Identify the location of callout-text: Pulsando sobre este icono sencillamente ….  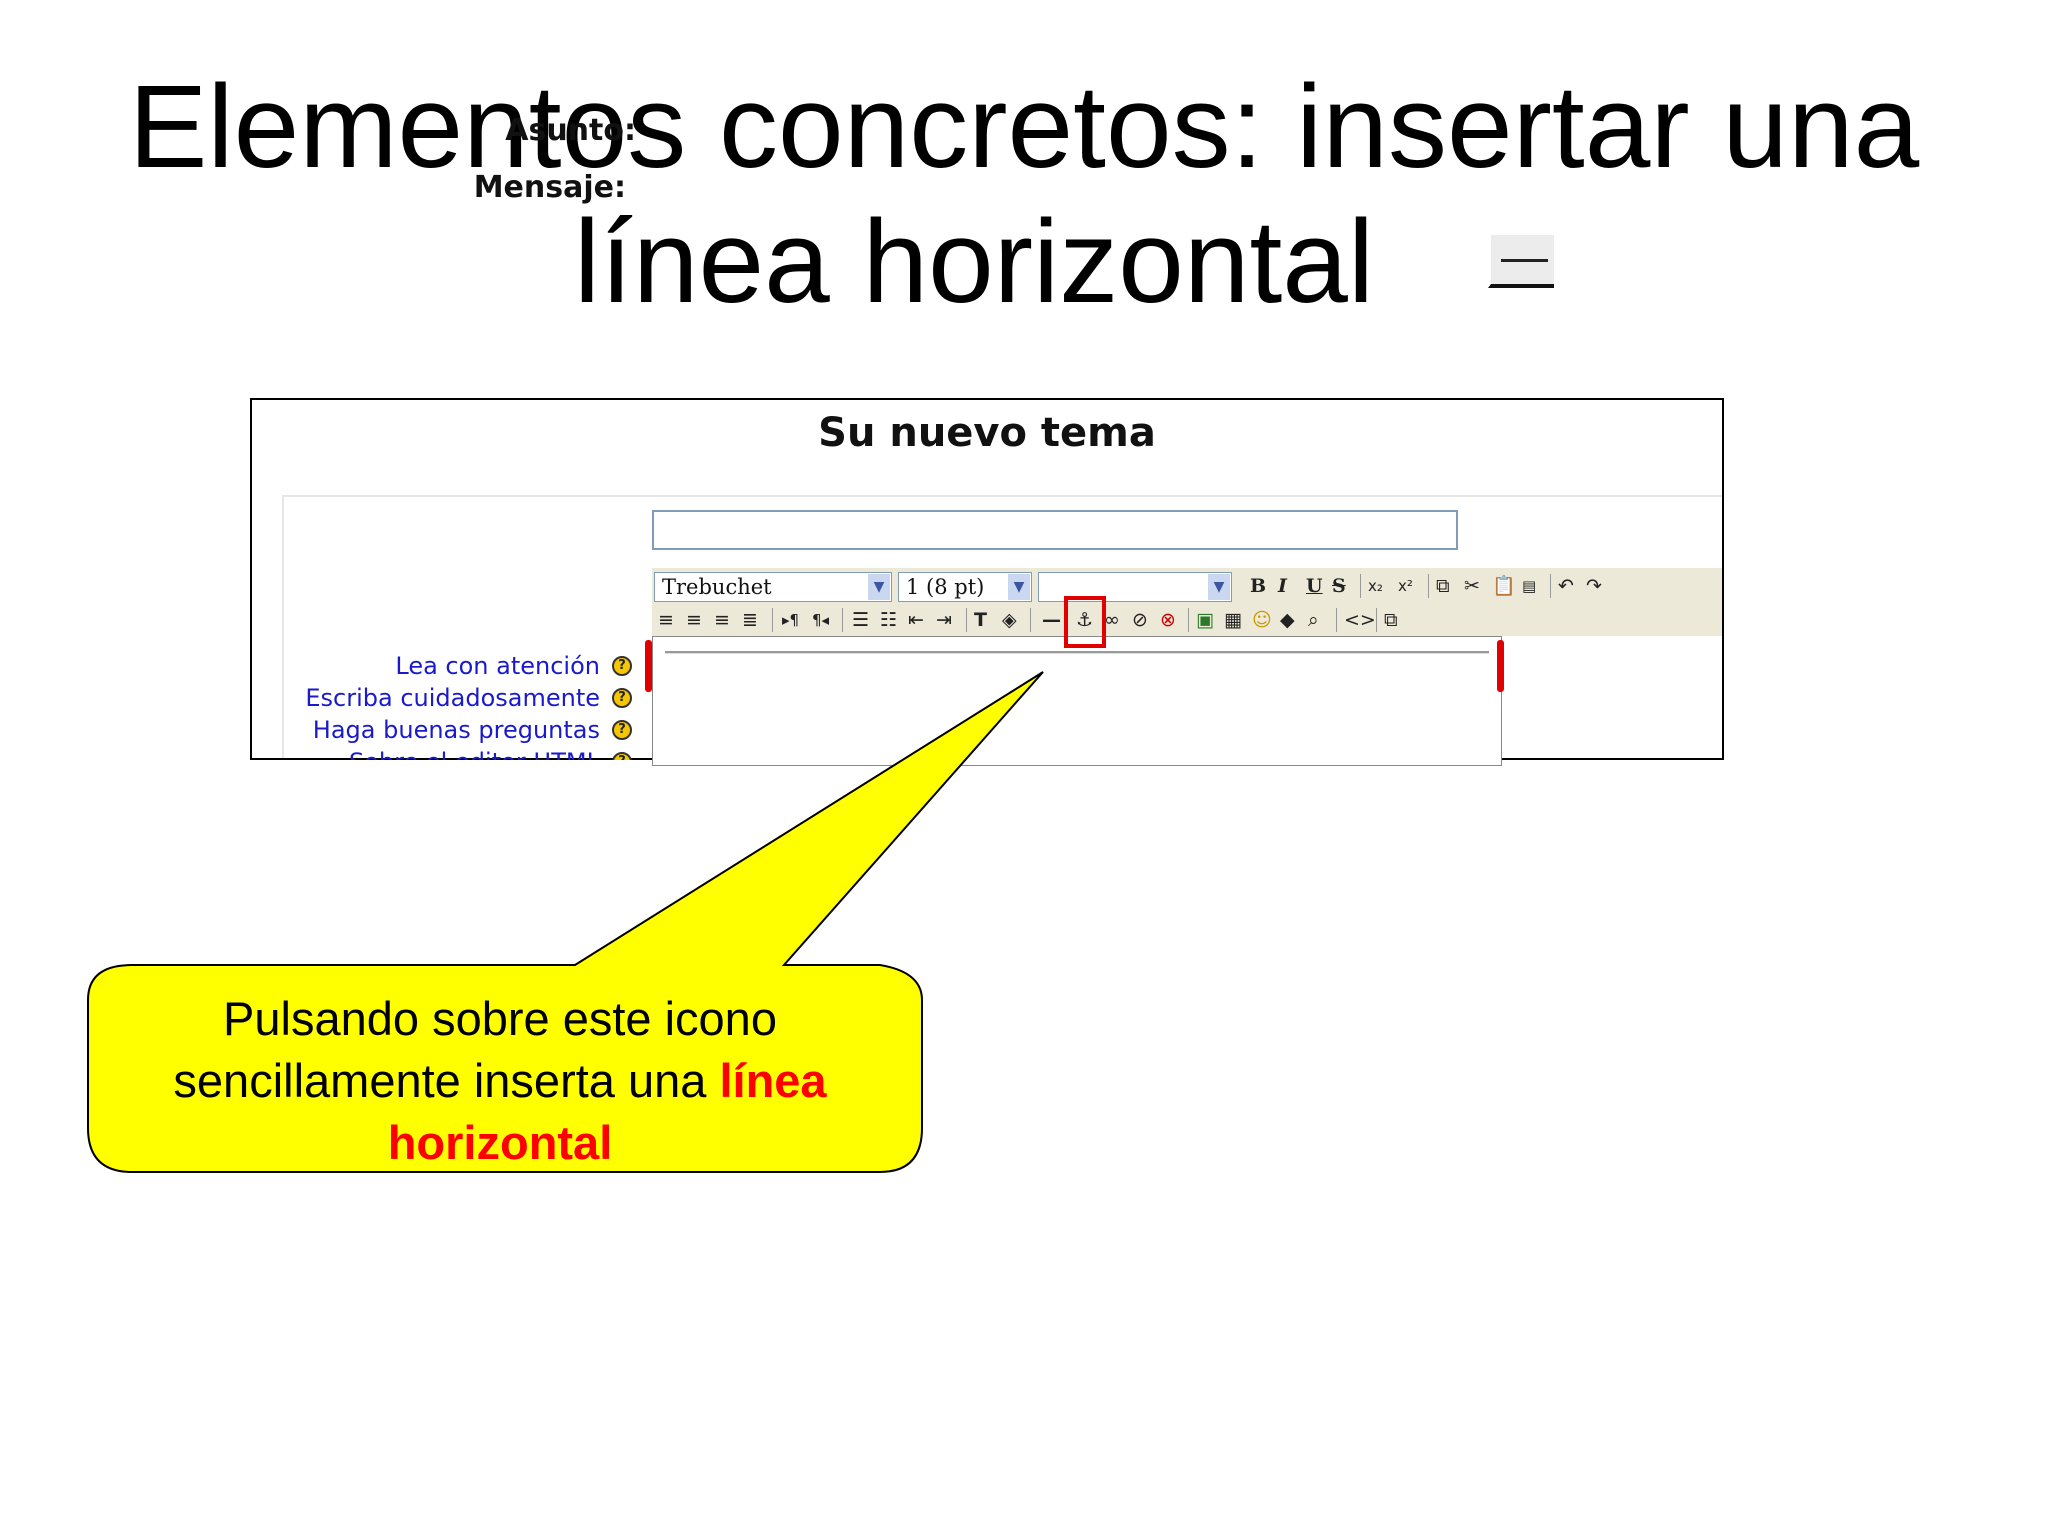
(500, 1081).